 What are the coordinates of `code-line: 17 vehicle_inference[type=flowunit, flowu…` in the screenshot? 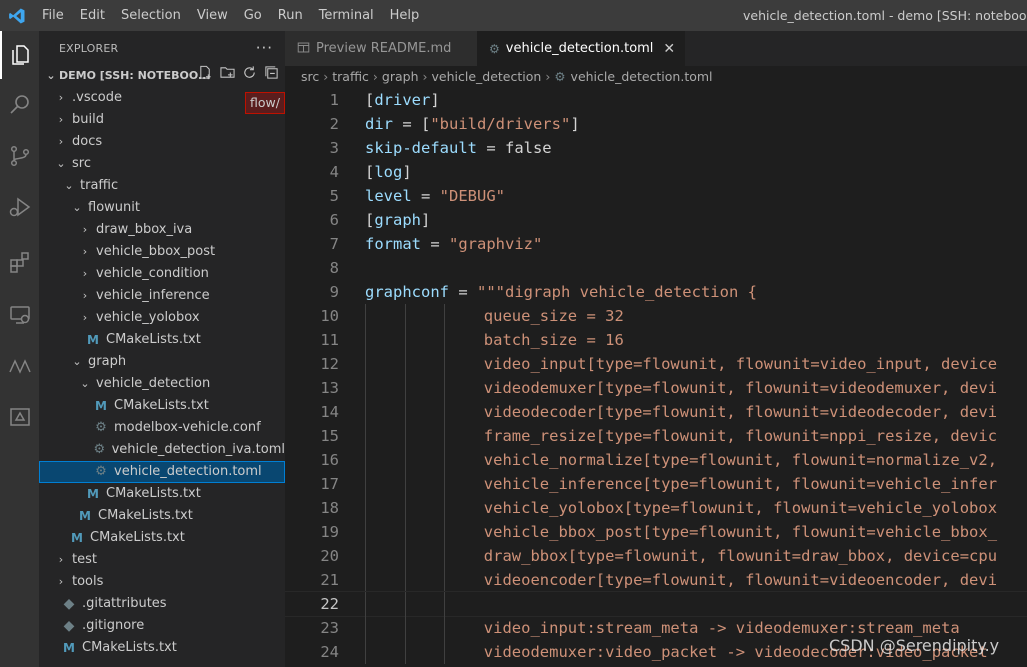 It's located at (656, 484).